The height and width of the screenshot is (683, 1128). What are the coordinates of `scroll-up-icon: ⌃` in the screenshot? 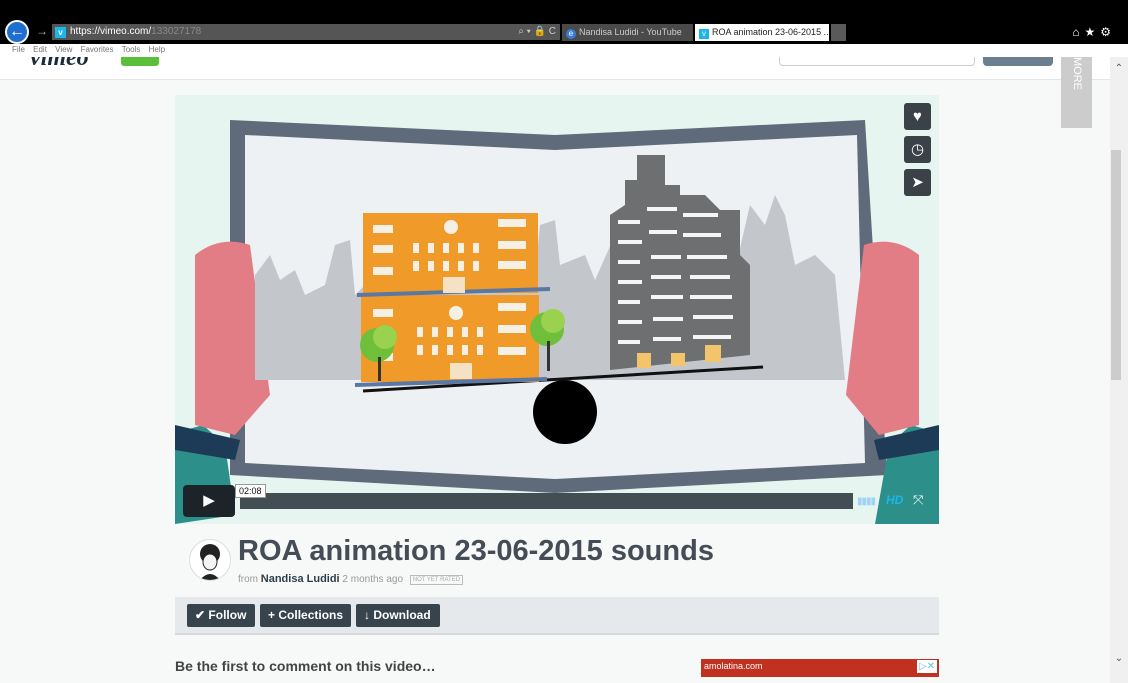 It's located at (1119, 68).